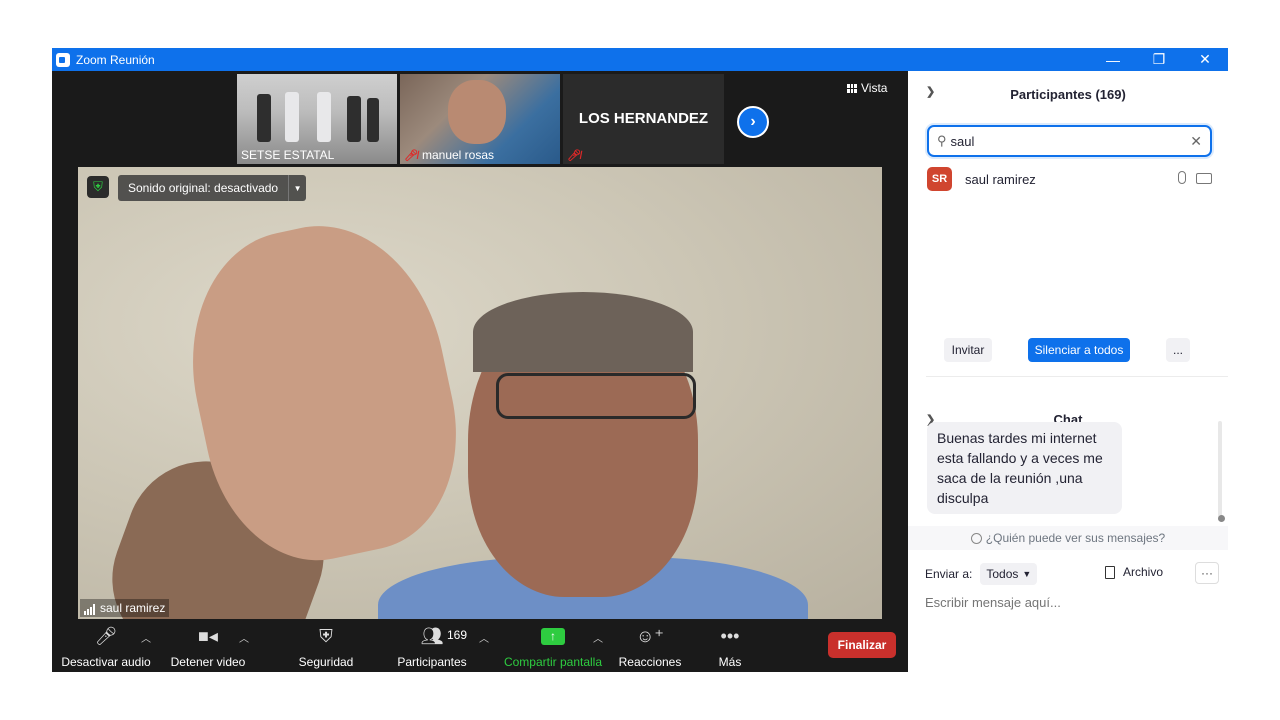  What do you see at coordinates (208, 635) in the screenshot?
I see `video-camera-icon: ■◂` at bounding box center [208, 635].